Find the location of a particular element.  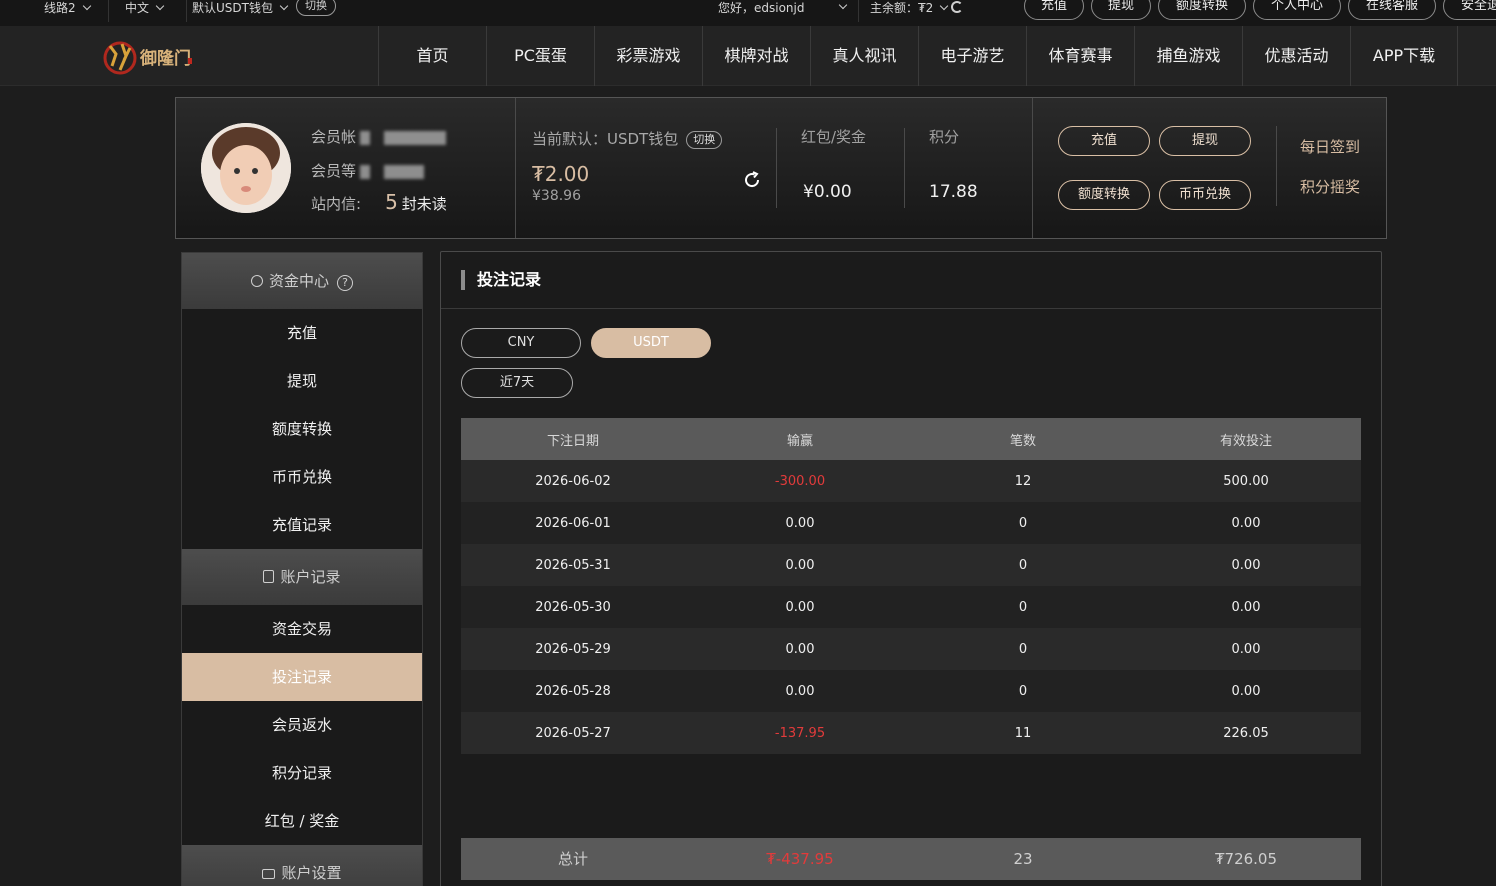

table-row: 2026-05-27 -137.95 11 226.05 is located at coordinates (911, 733).